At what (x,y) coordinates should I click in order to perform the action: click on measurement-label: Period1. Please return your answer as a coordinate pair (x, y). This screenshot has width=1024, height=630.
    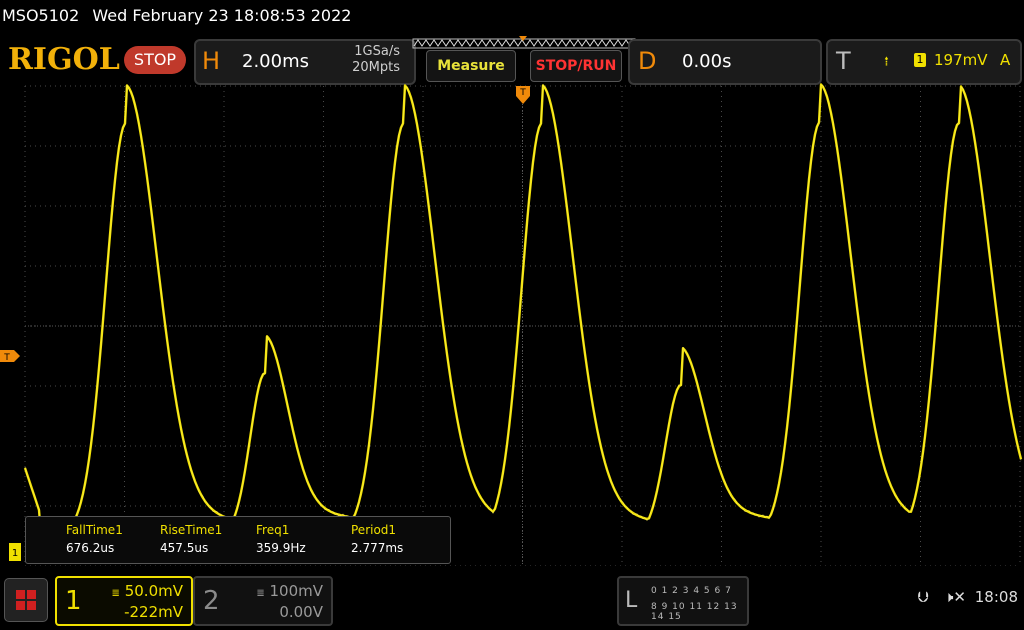
    Looking at the image, I should click on (374, 530).